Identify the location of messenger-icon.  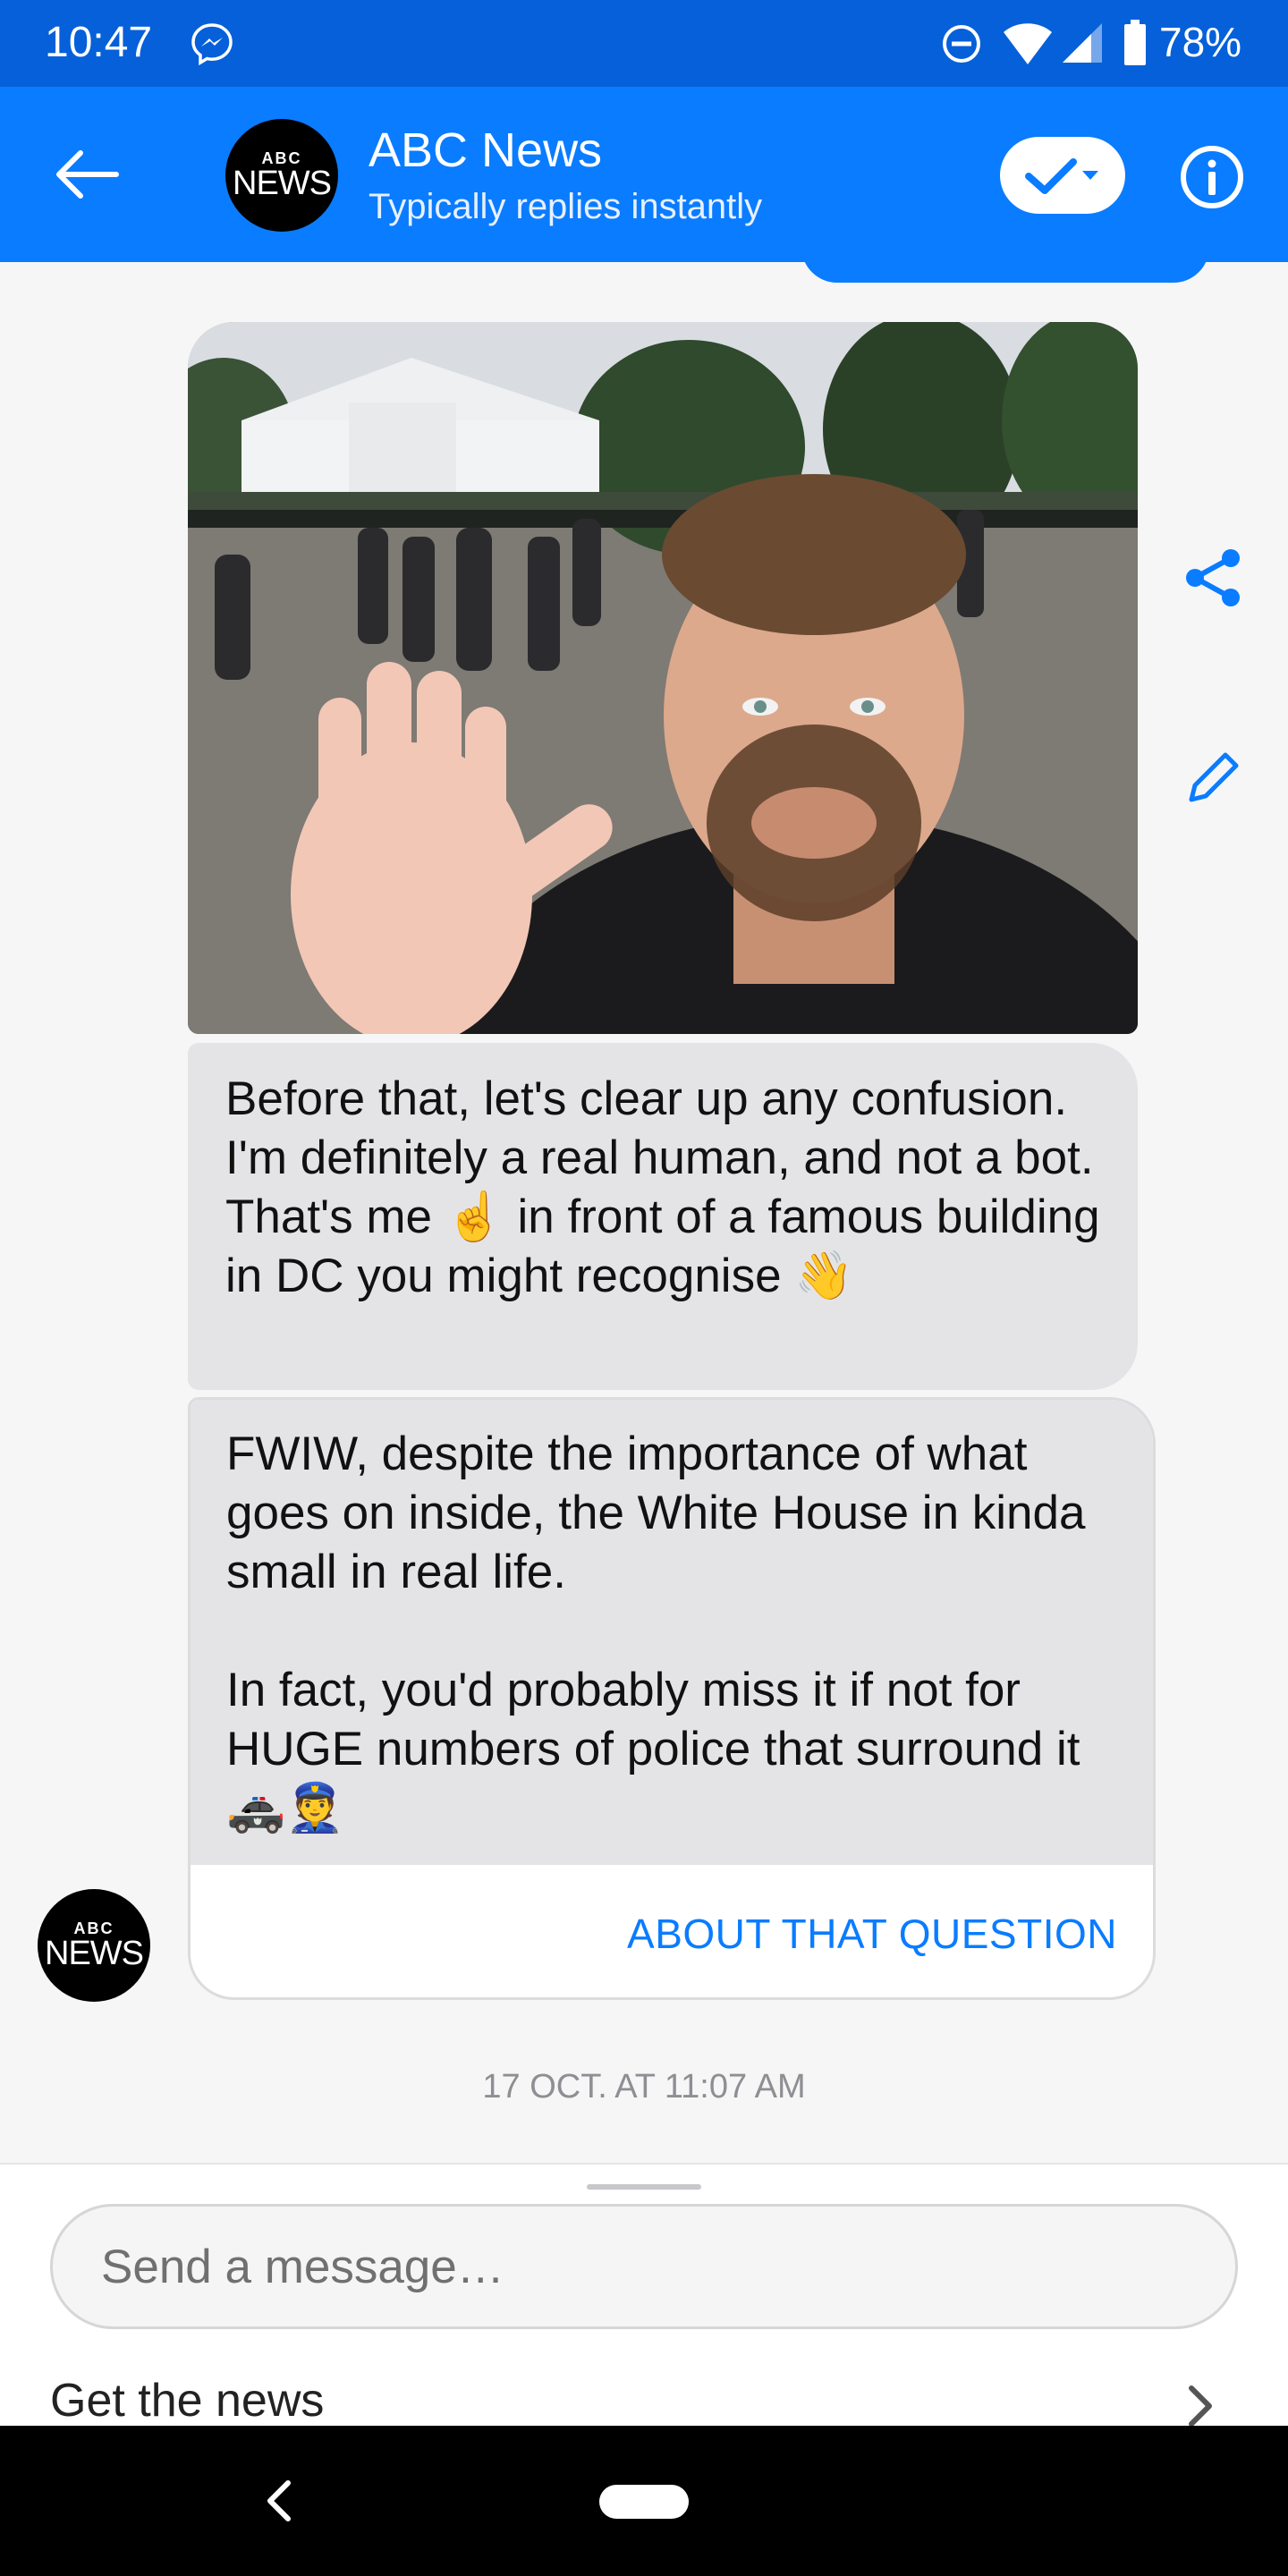
(212, 44).